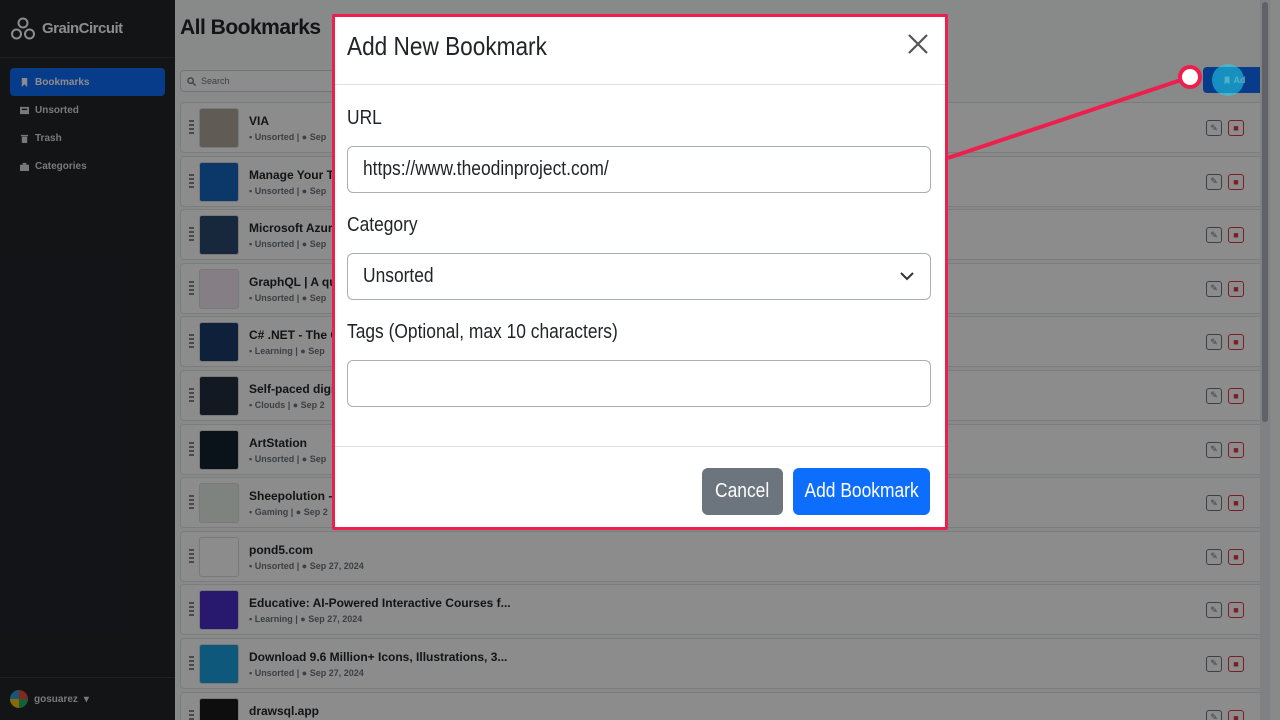  What do you see at coordinates (364, 118) in the screenshot?
I see `url-label: URL` at bounding box center [364, 118].